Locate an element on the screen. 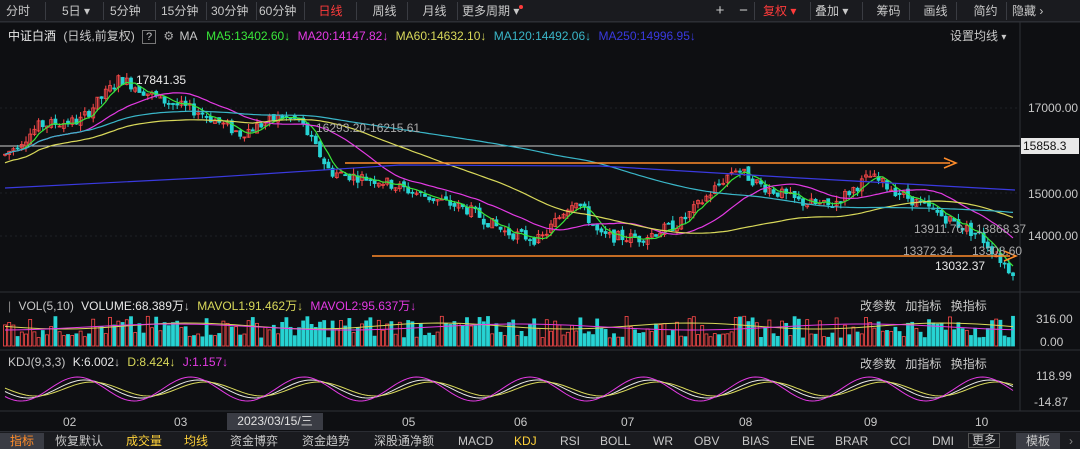  tab-volume: 成交量 is located at coordinates (144, 441).